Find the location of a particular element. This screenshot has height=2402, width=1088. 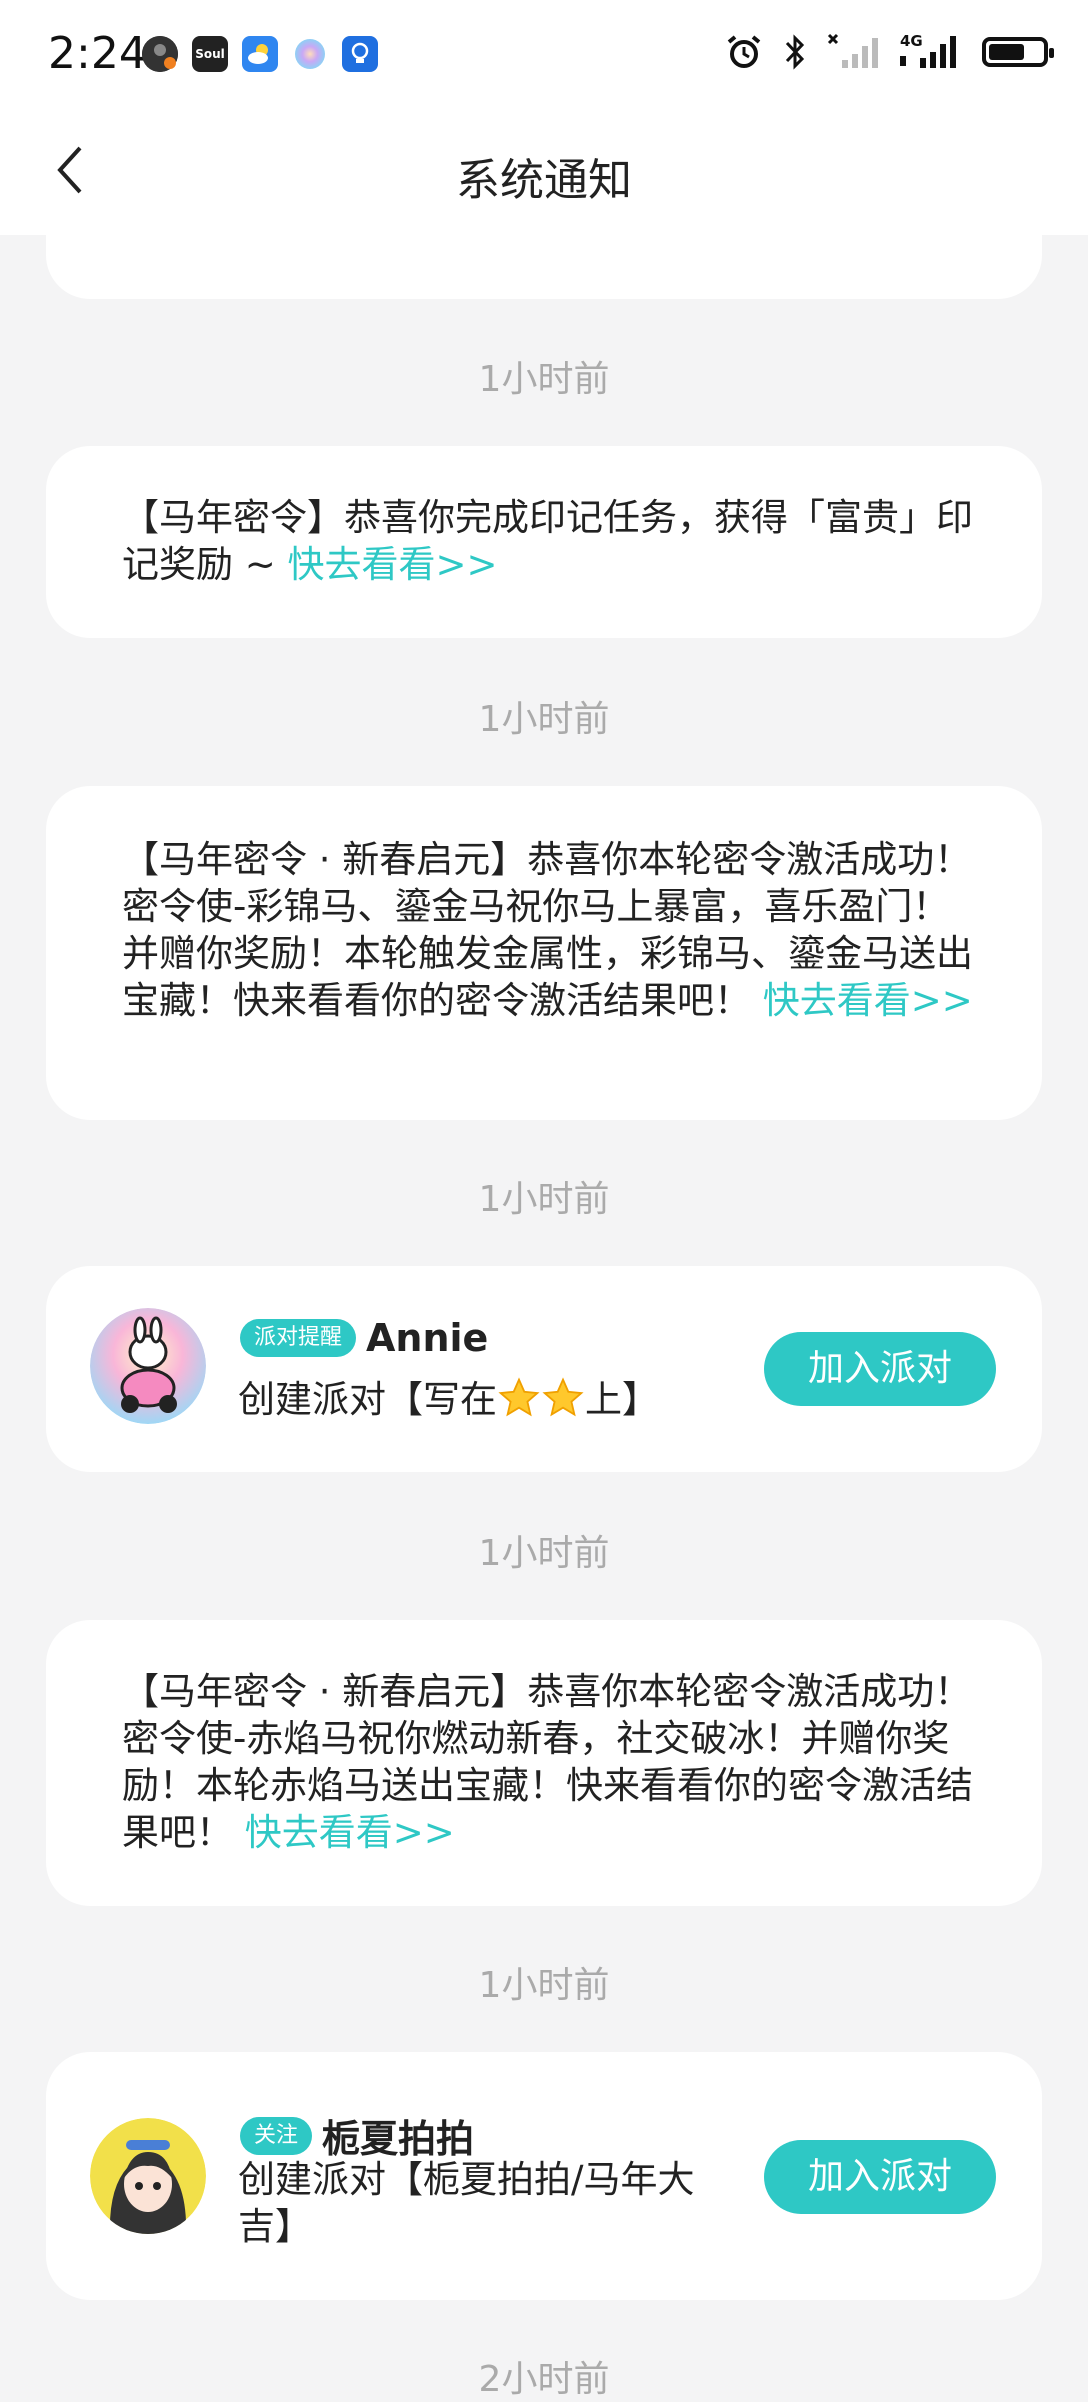

account-avatar-icon is located at coordinates (160, 54).